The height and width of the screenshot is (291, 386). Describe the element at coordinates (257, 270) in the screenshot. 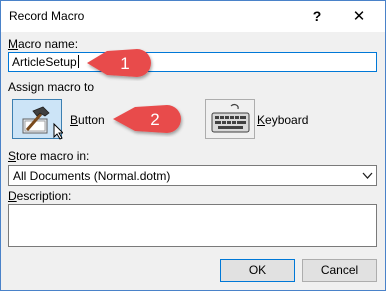

I see `ok-button: OK` at that location.